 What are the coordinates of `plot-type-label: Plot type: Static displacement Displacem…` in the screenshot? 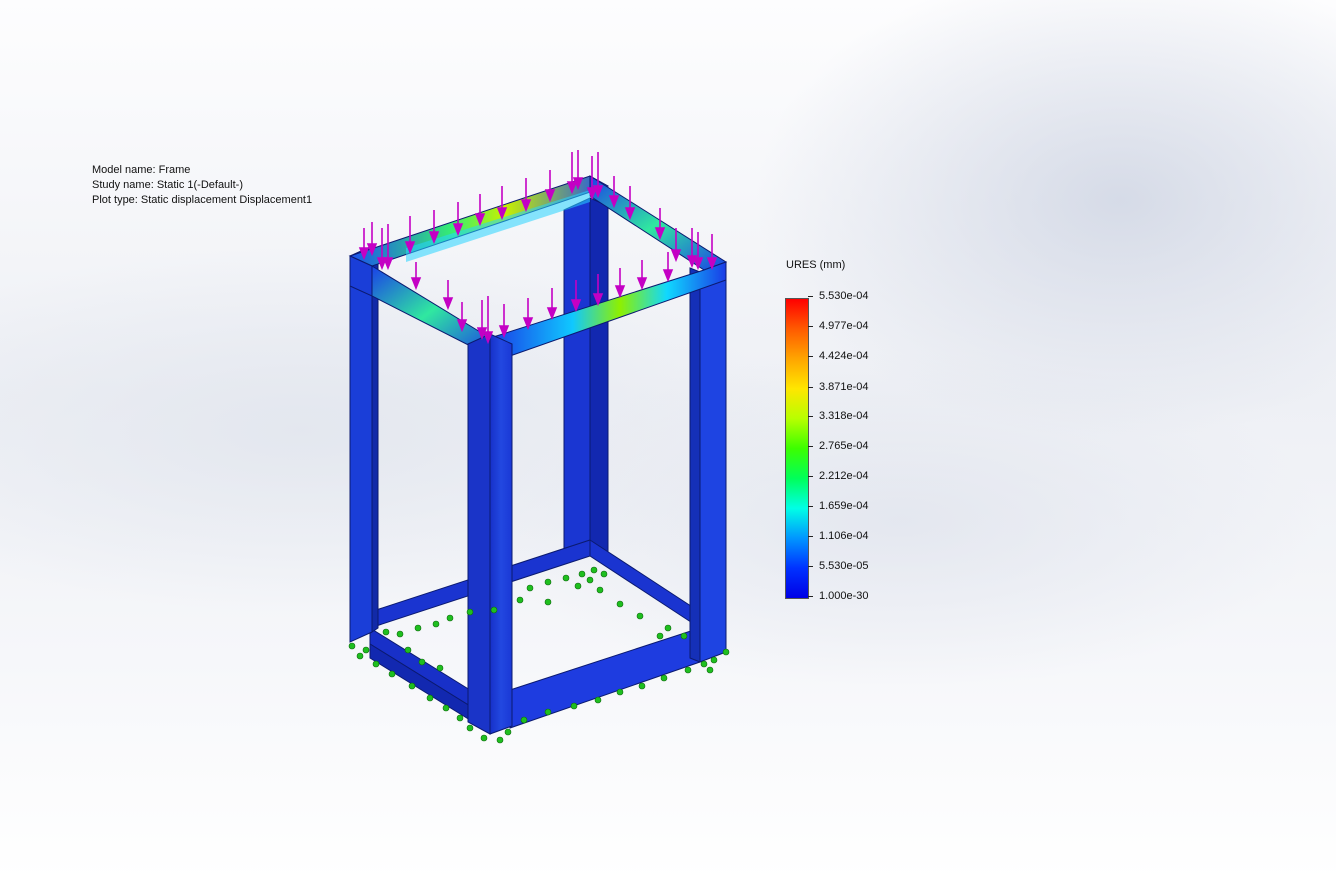 It's located at (202, 200).